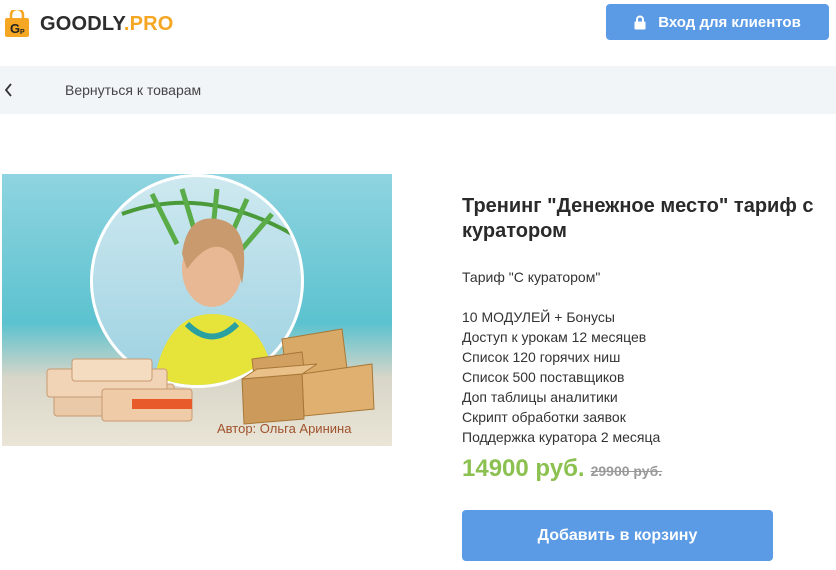 Image resolution: width=836 pixels, height=570 pixels. What do you see at coordinates (133, 90) in the screenshot?
I see `back-to-products-link: Вернуться к товарам` at bounding box center [133, 90].